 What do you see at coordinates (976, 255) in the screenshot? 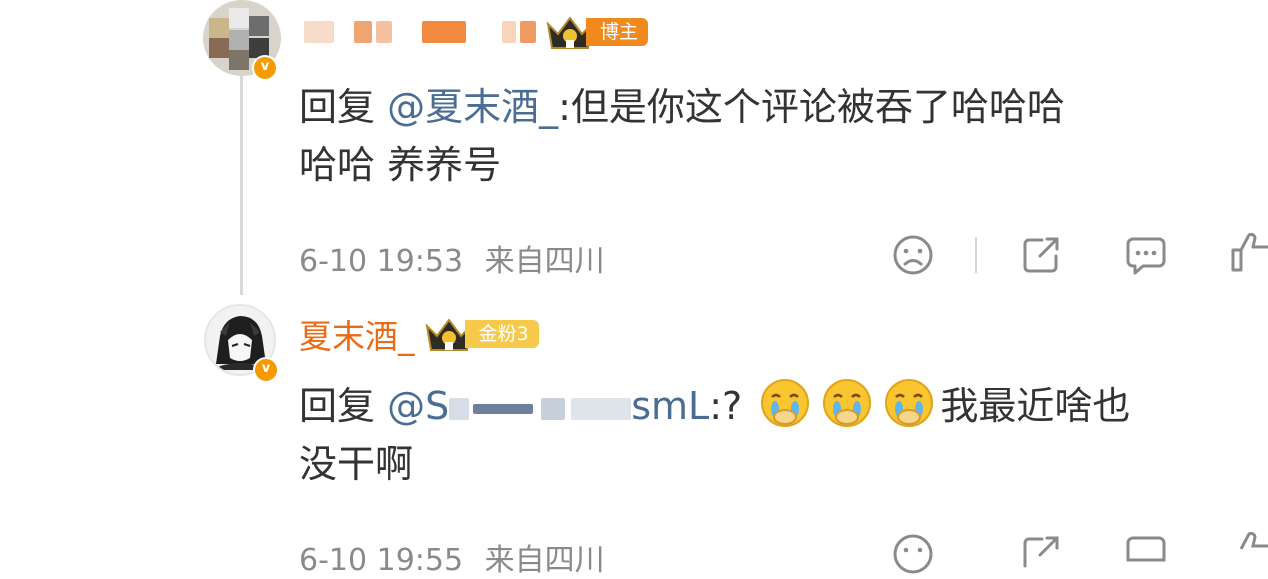
I see `divider` at bounding box center [976, 255].